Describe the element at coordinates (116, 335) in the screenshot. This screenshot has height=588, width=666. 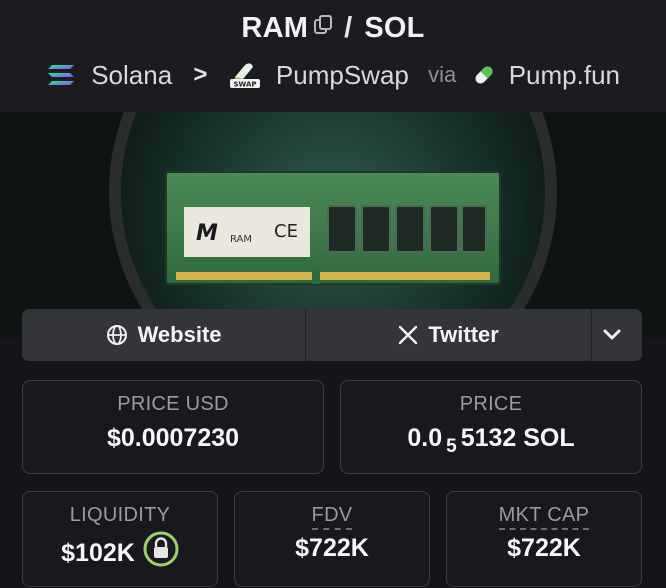
I see `globe-icon` at that location.